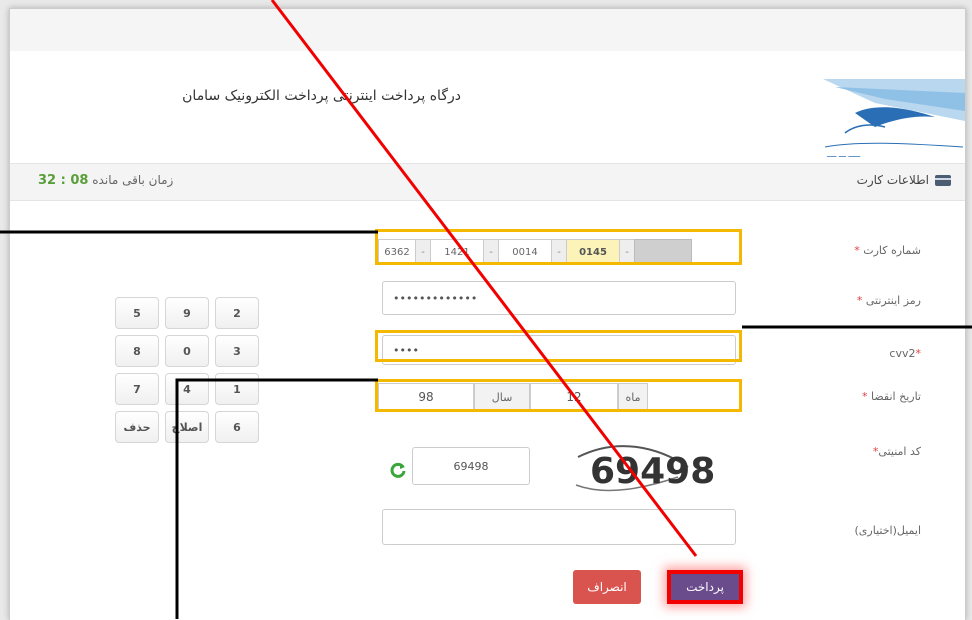  Describe the element at coordinates (487, 182) in the screenshot. I see `card-info-bar: اطلاعات کارت زمان باقی مانده 32 : 08` at that location.